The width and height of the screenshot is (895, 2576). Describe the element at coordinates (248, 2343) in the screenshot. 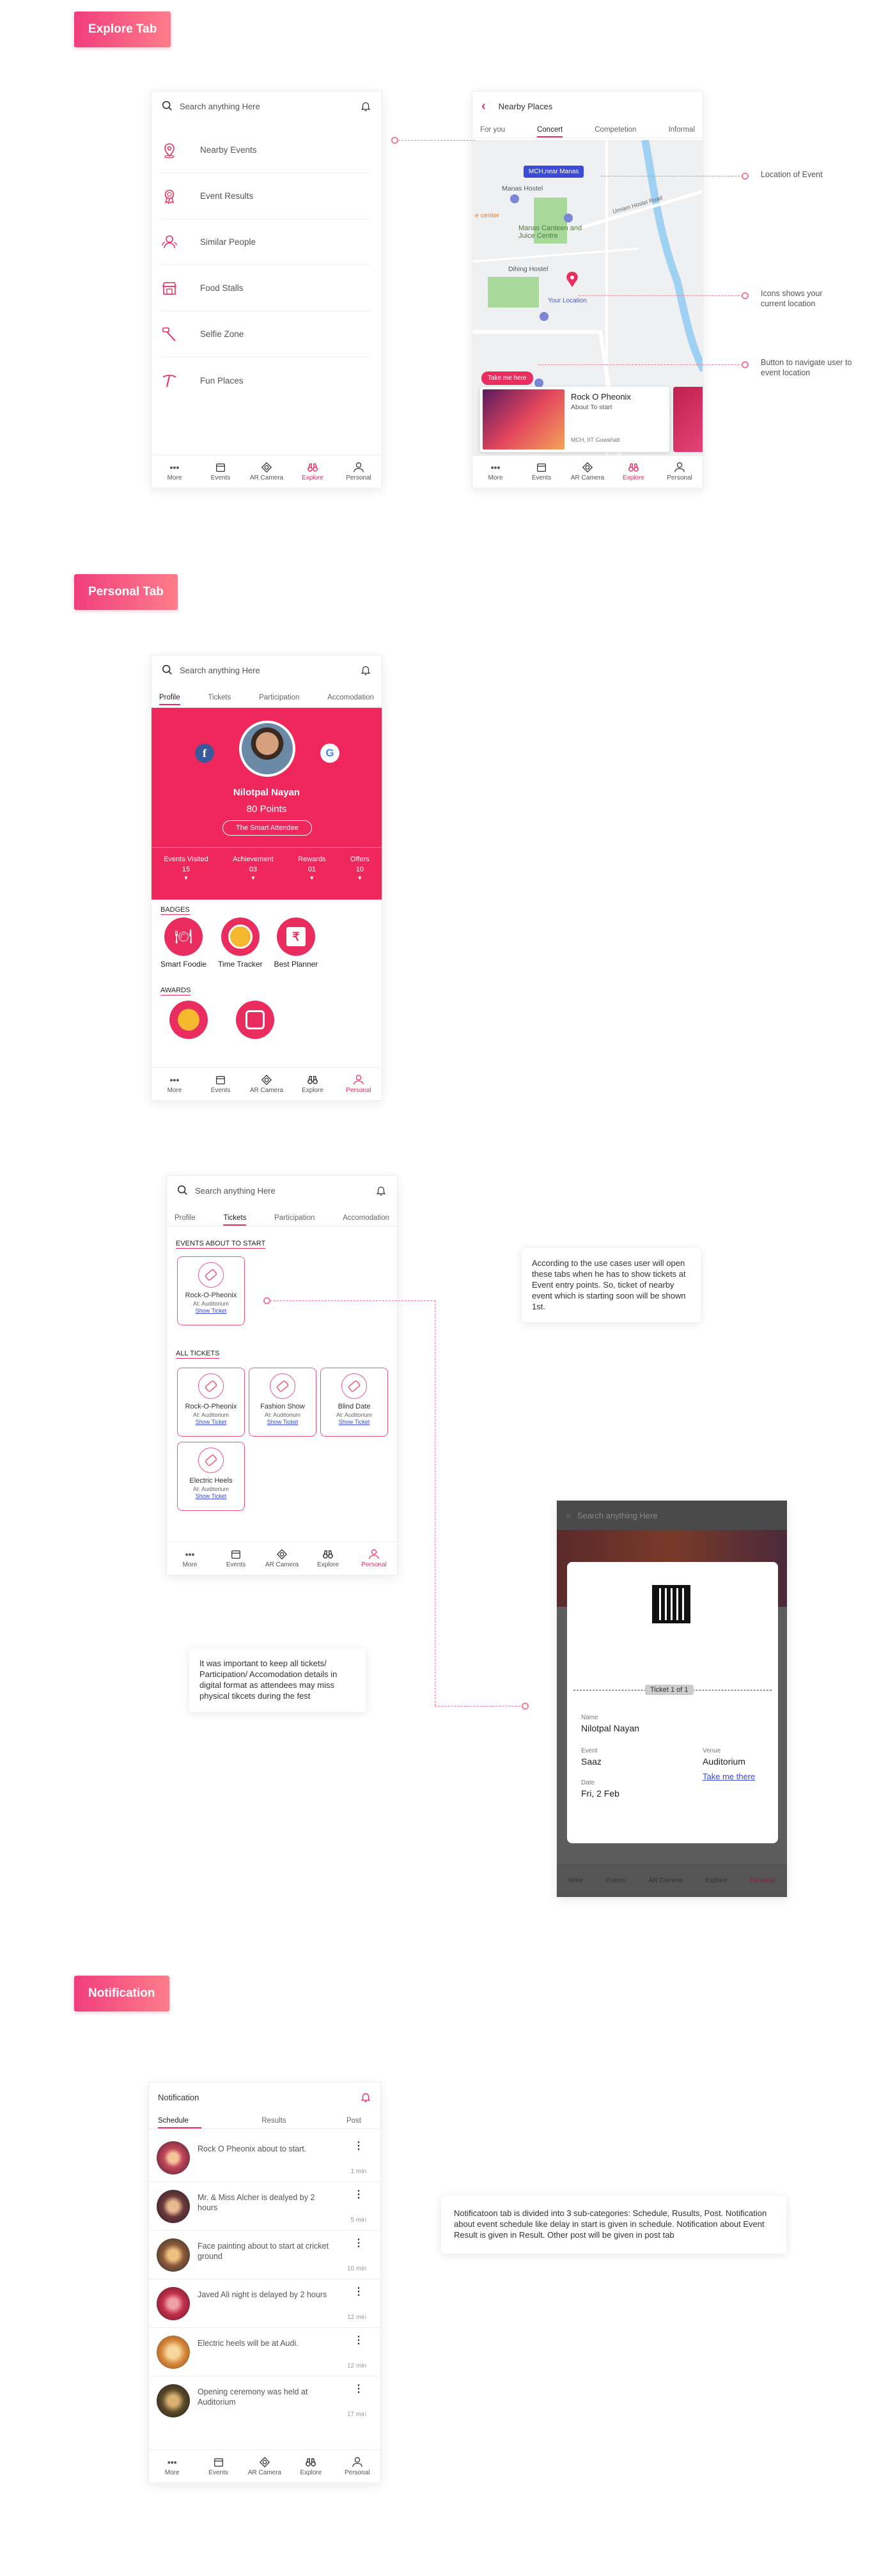

I see `notification-message: Electric heels will be at Audi.` at that location.